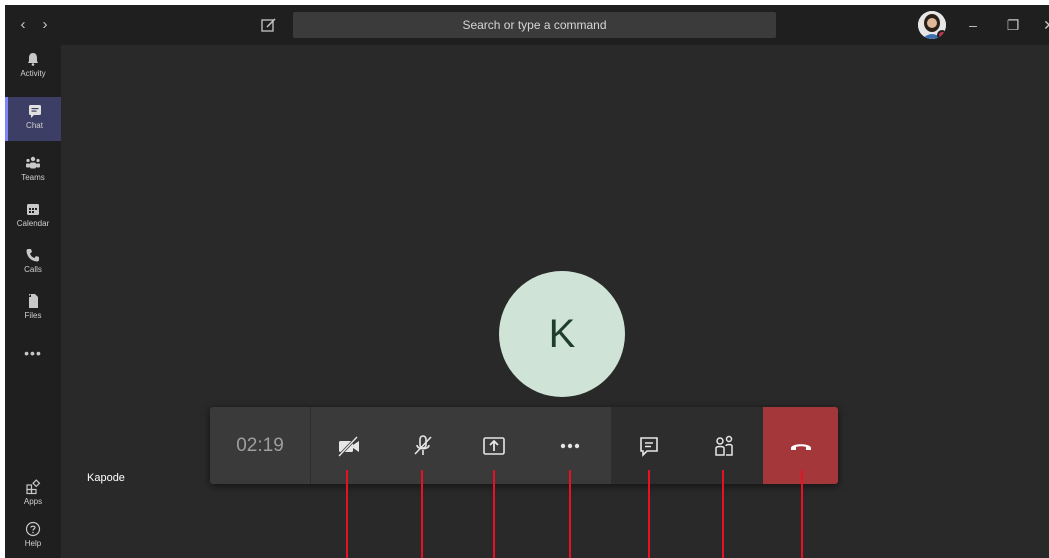 This screenshot has height=558, width=1049. What do you see at coordinates (534, 25) in the screenshot?
I see `search-input: Search or type a command` at bounding box center [534, 25].